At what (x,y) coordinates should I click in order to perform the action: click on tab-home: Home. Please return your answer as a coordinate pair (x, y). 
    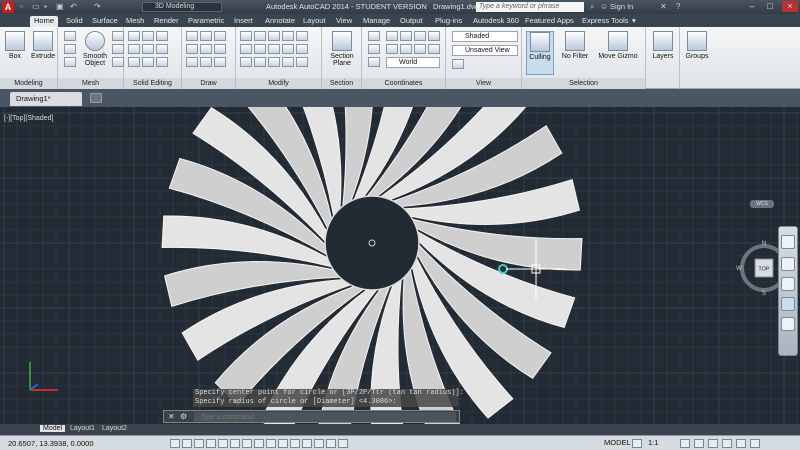
    Looking at the image, I should click on (44, 21).